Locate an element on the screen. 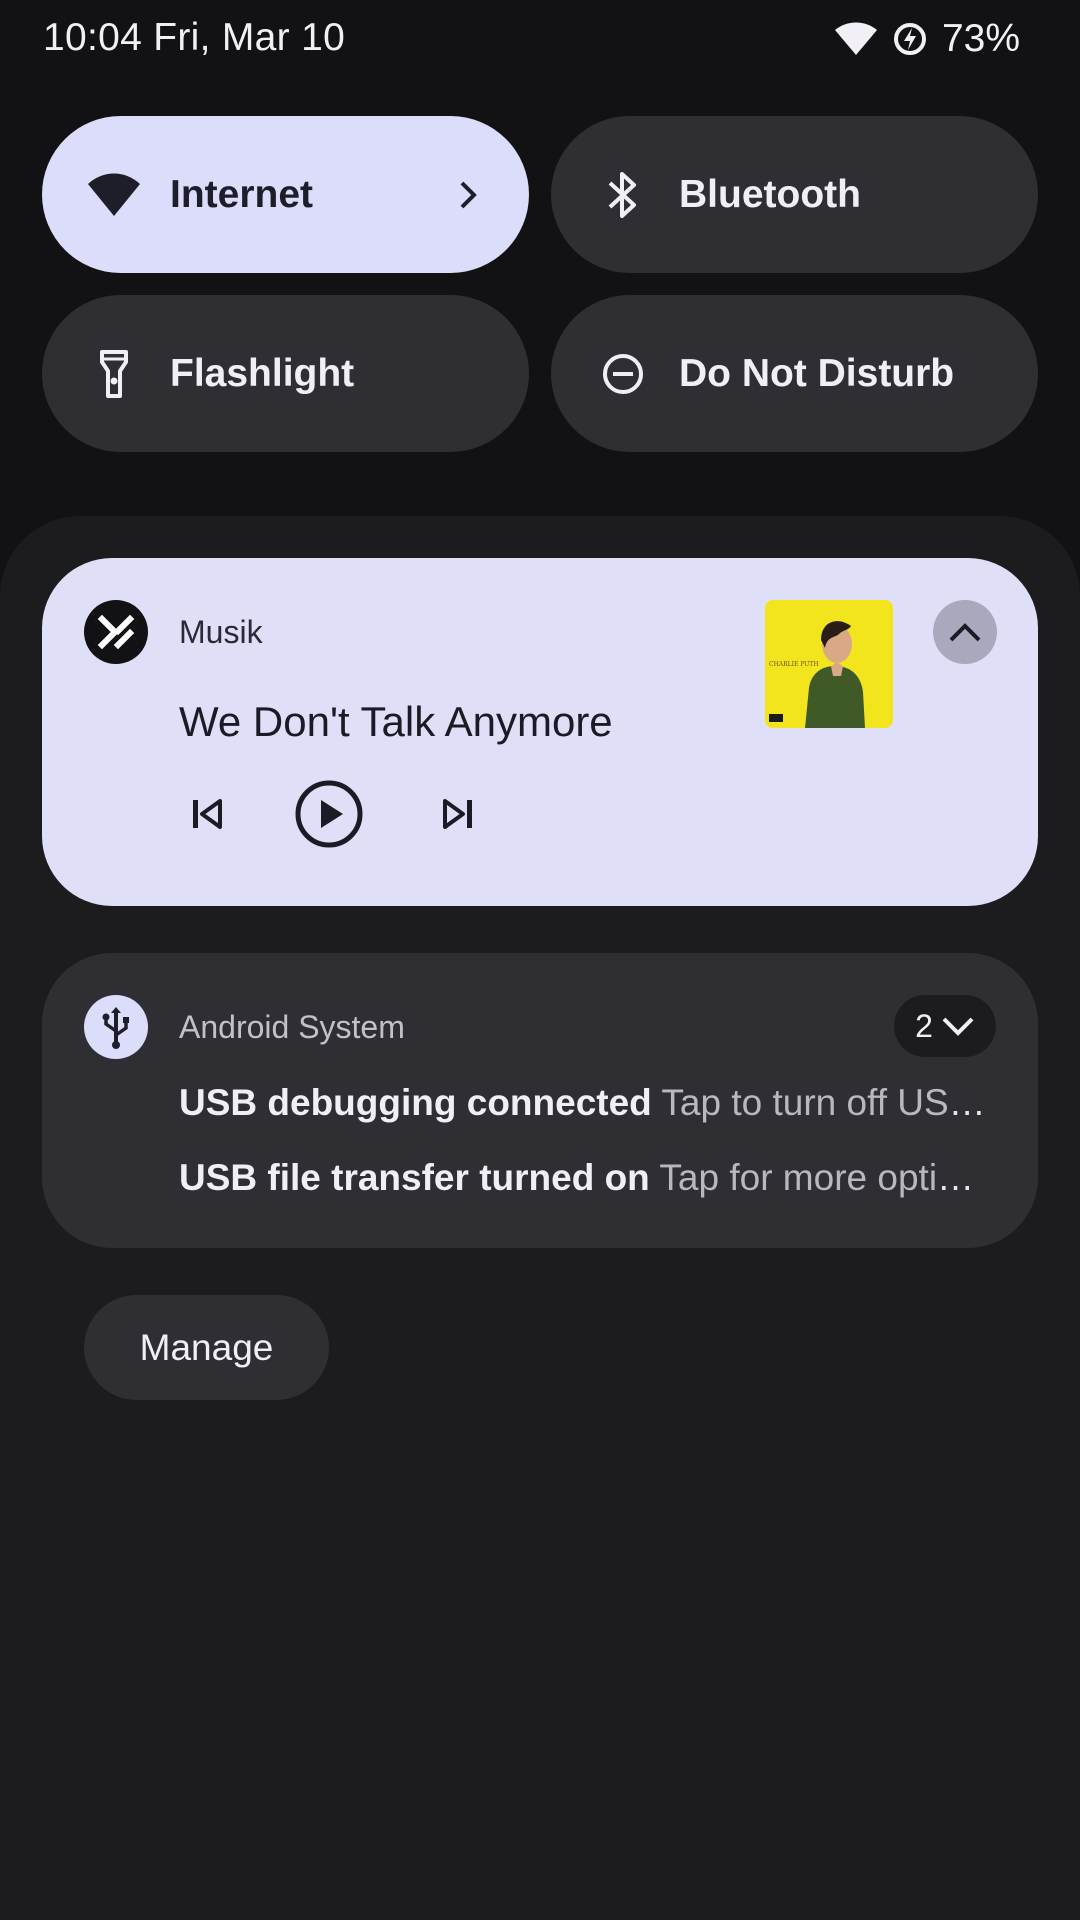  previous-button is located at coordinates (207, 814).